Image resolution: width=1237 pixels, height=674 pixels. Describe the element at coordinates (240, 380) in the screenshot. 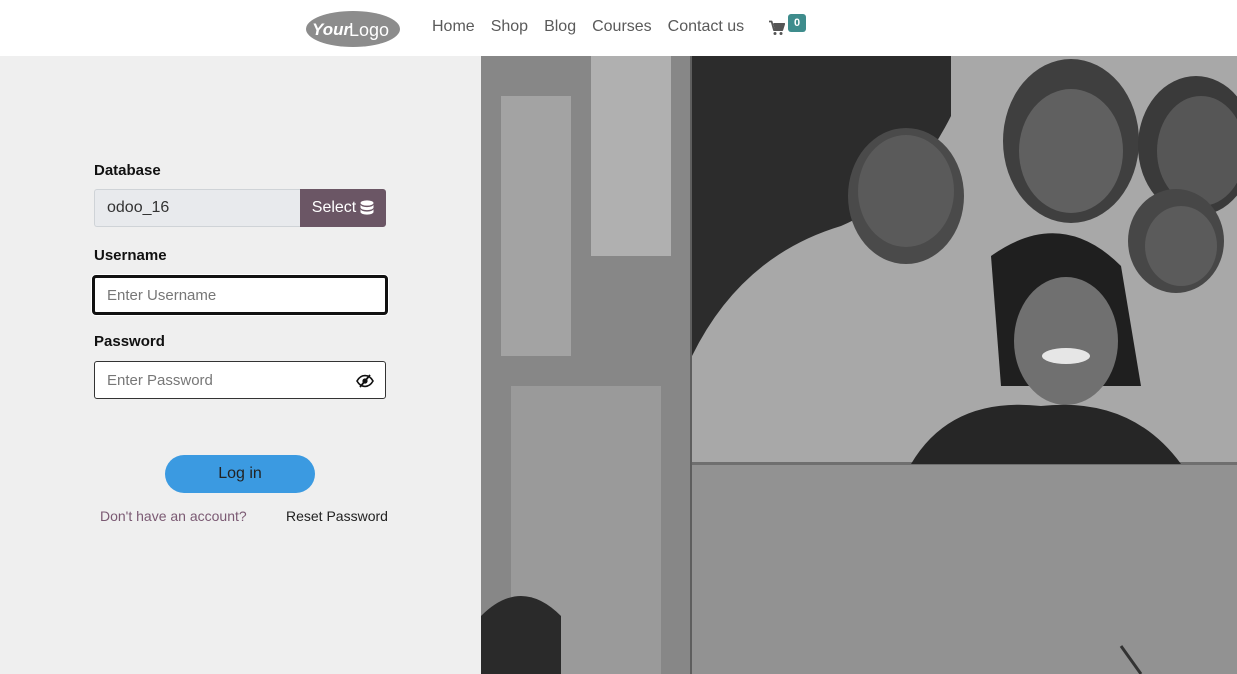

I see `password-input` at that location.